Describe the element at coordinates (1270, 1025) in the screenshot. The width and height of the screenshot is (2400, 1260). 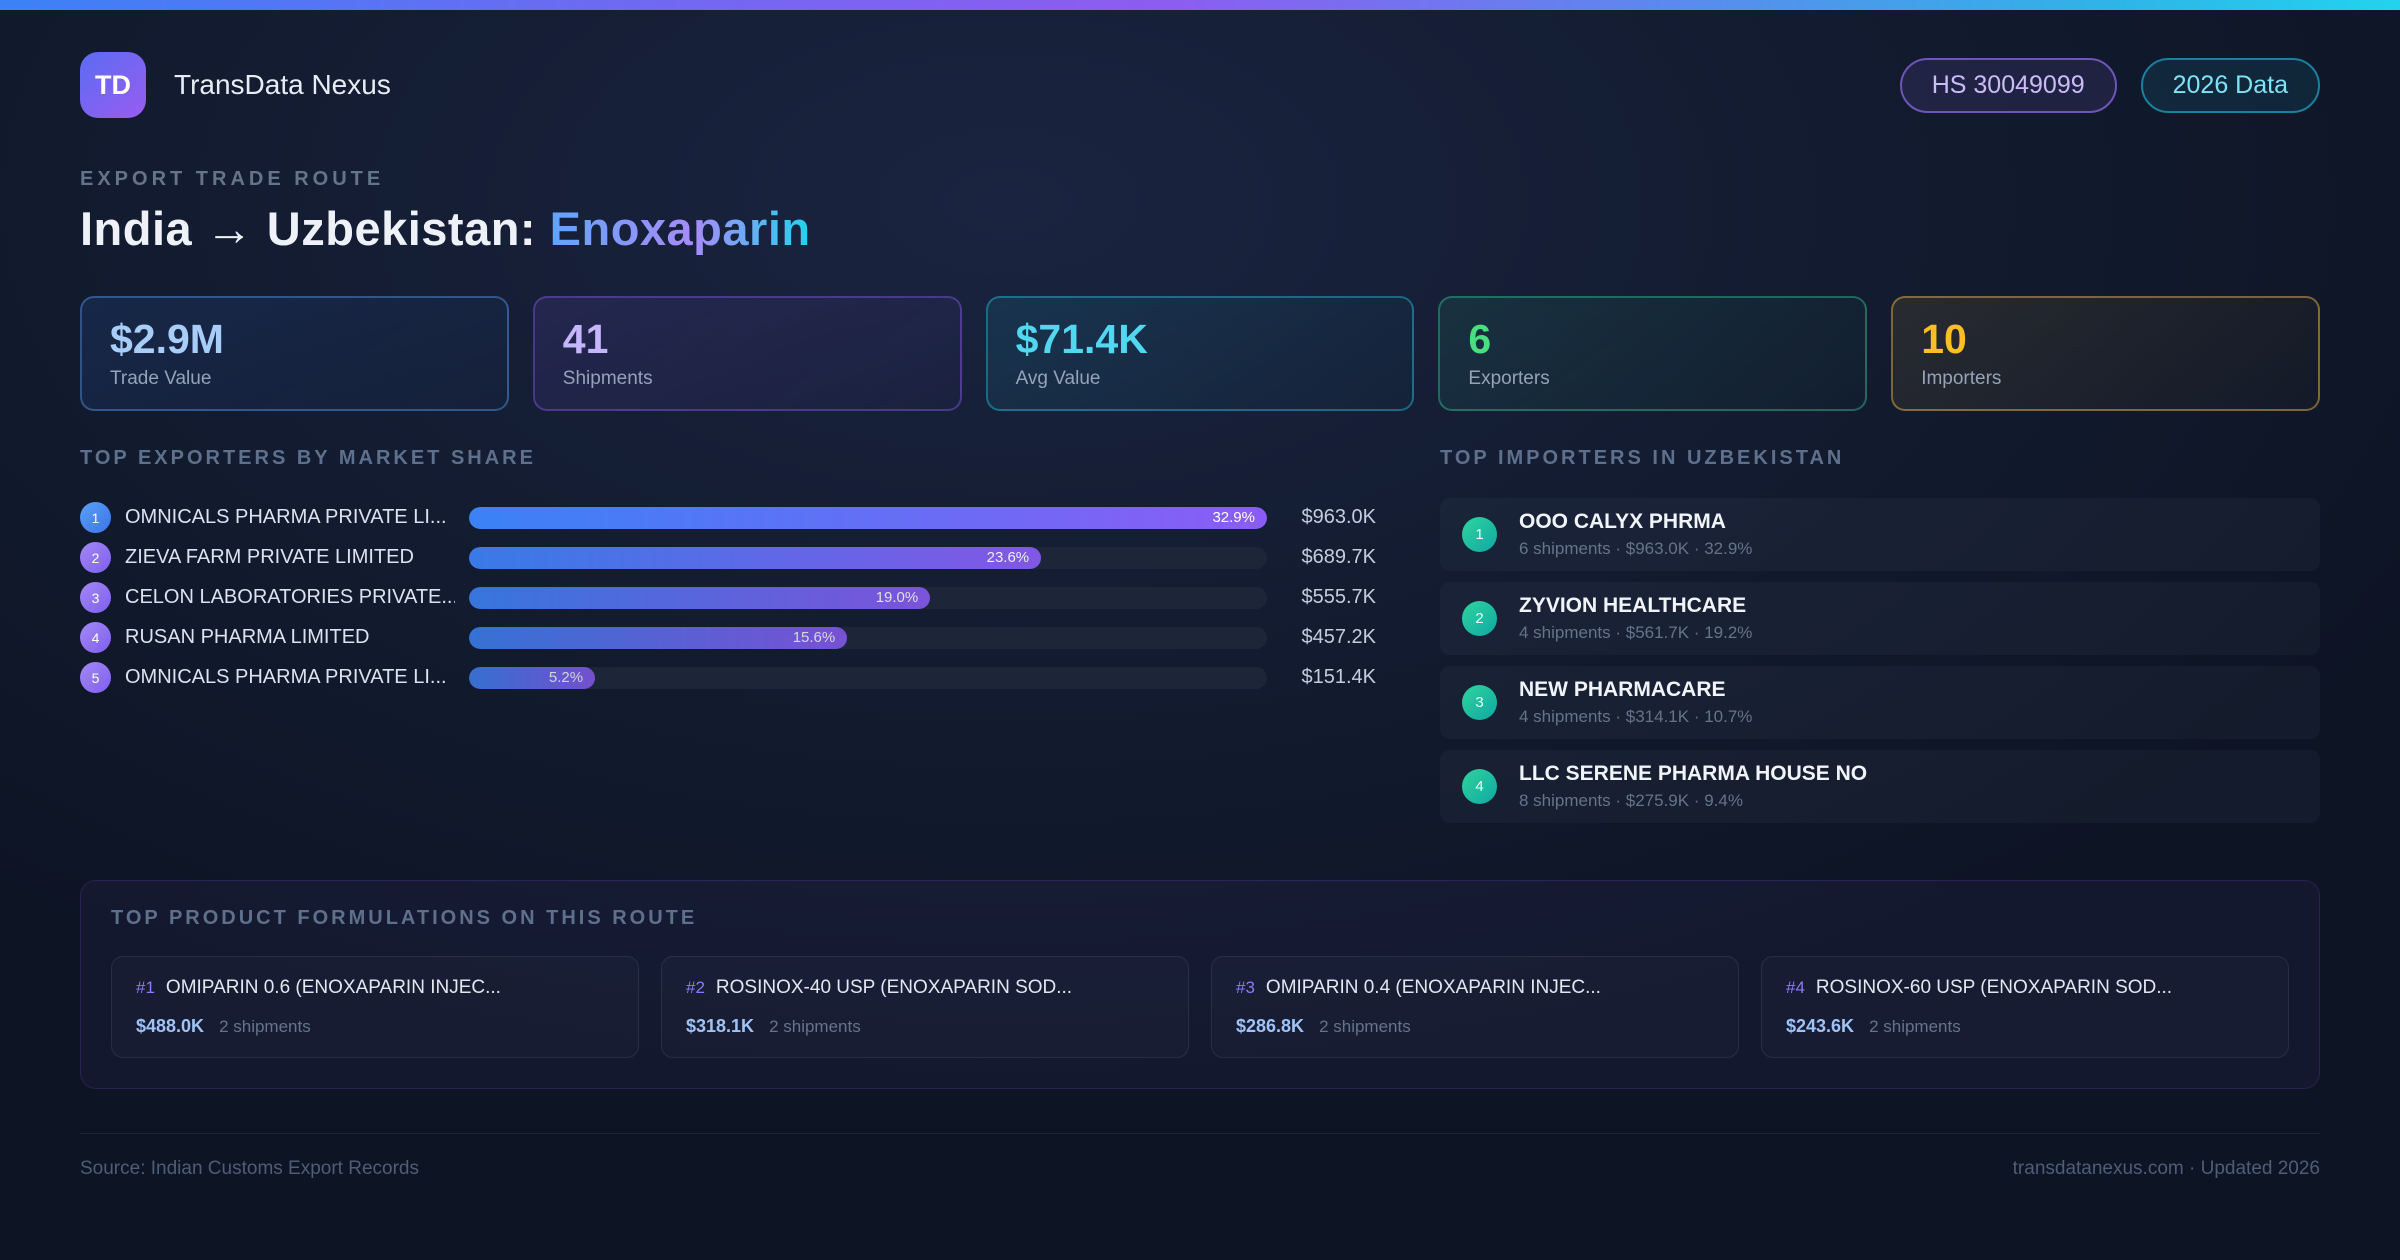
I see `formulation-value: $286.8K` at that location.